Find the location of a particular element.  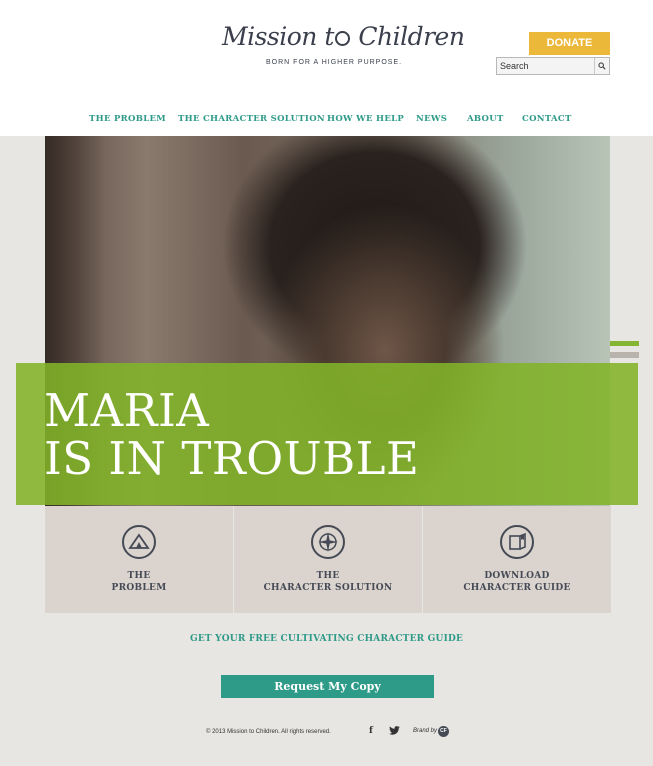

hero-title: MARIA IS IN TROUBLE is located at coordinates (231, 435).